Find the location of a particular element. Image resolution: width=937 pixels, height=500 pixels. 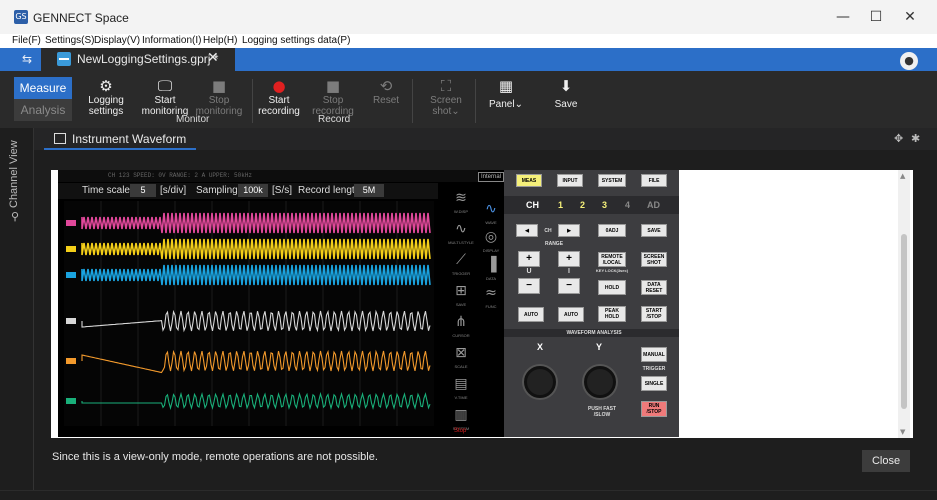

screenshot-icon: ⛶ is located at coordinates (446, 86).